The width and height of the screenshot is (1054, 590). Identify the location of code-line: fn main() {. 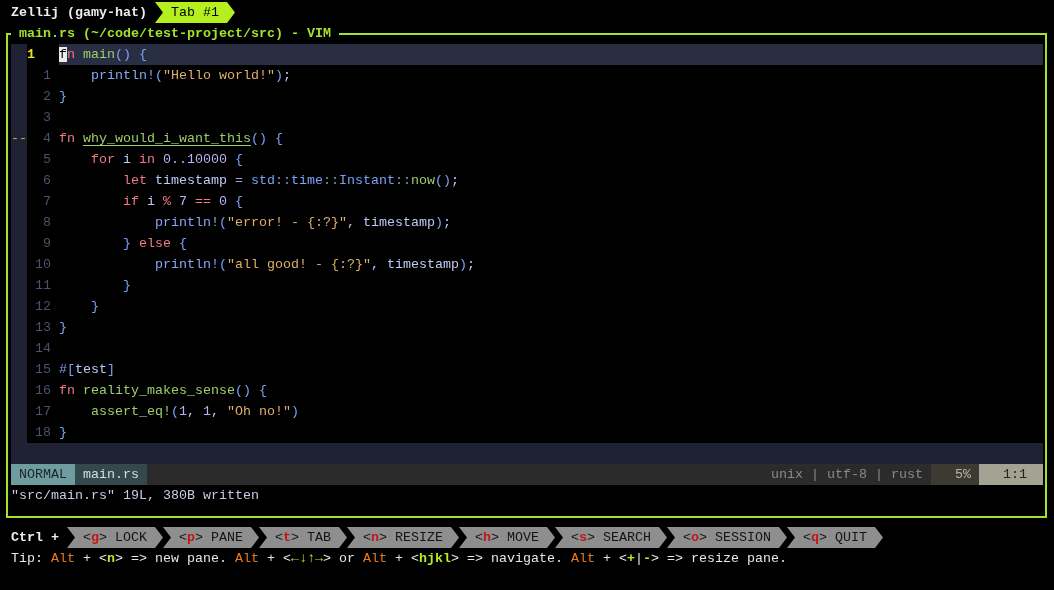
(103, 55).